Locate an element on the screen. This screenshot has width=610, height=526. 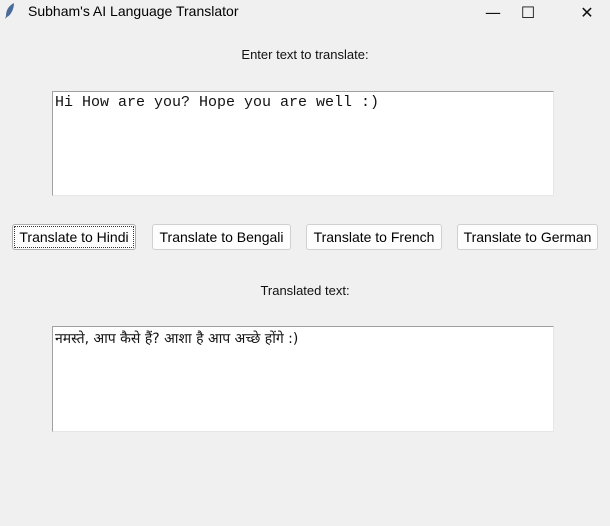
close-button: ✕ is located at coordinates (587, 12).